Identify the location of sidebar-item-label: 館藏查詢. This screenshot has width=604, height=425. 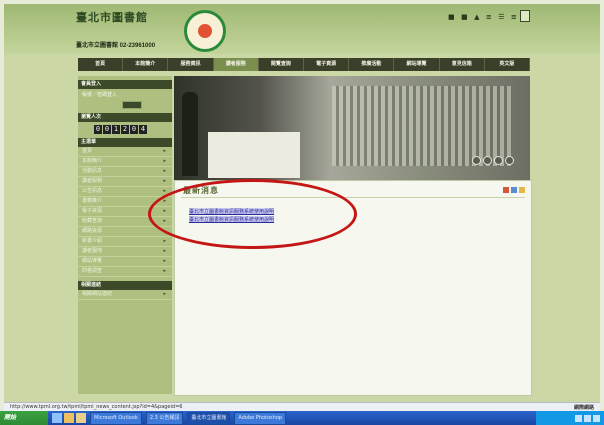
(92, 221).